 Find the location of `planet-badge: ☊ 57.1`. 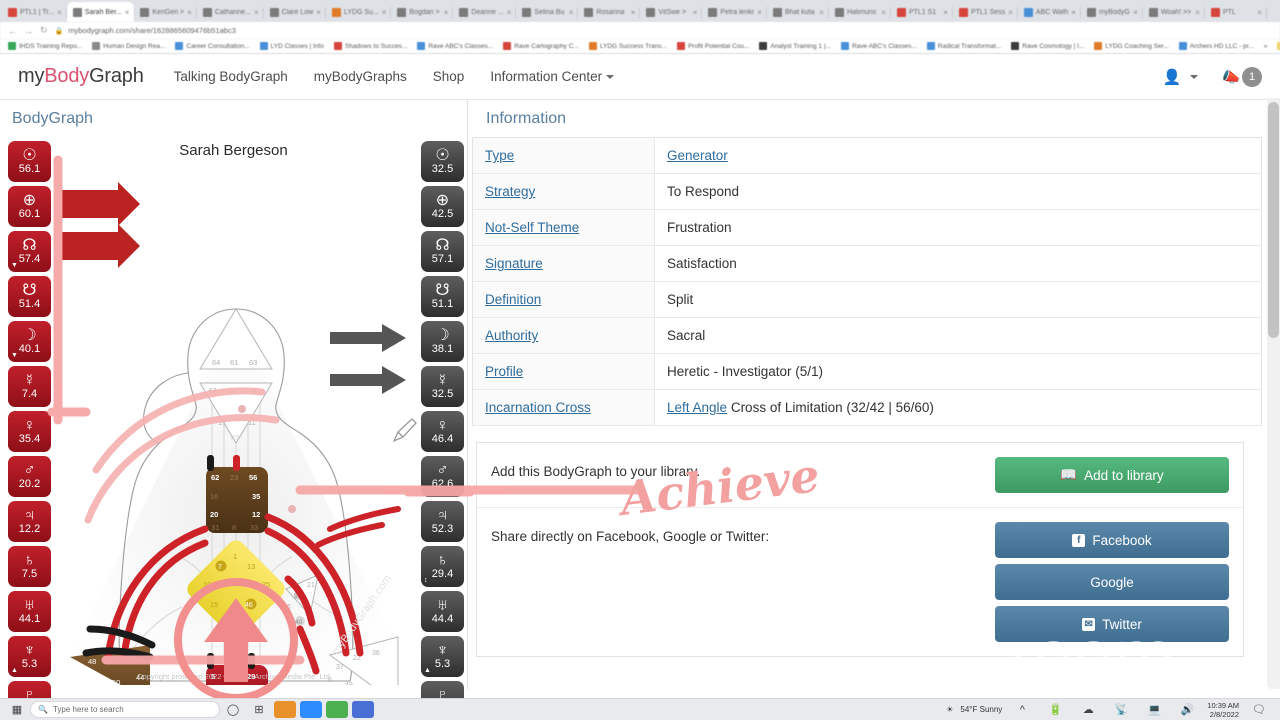

planet-badge: ☊ 57.1 is located at coordinates (442, 251).